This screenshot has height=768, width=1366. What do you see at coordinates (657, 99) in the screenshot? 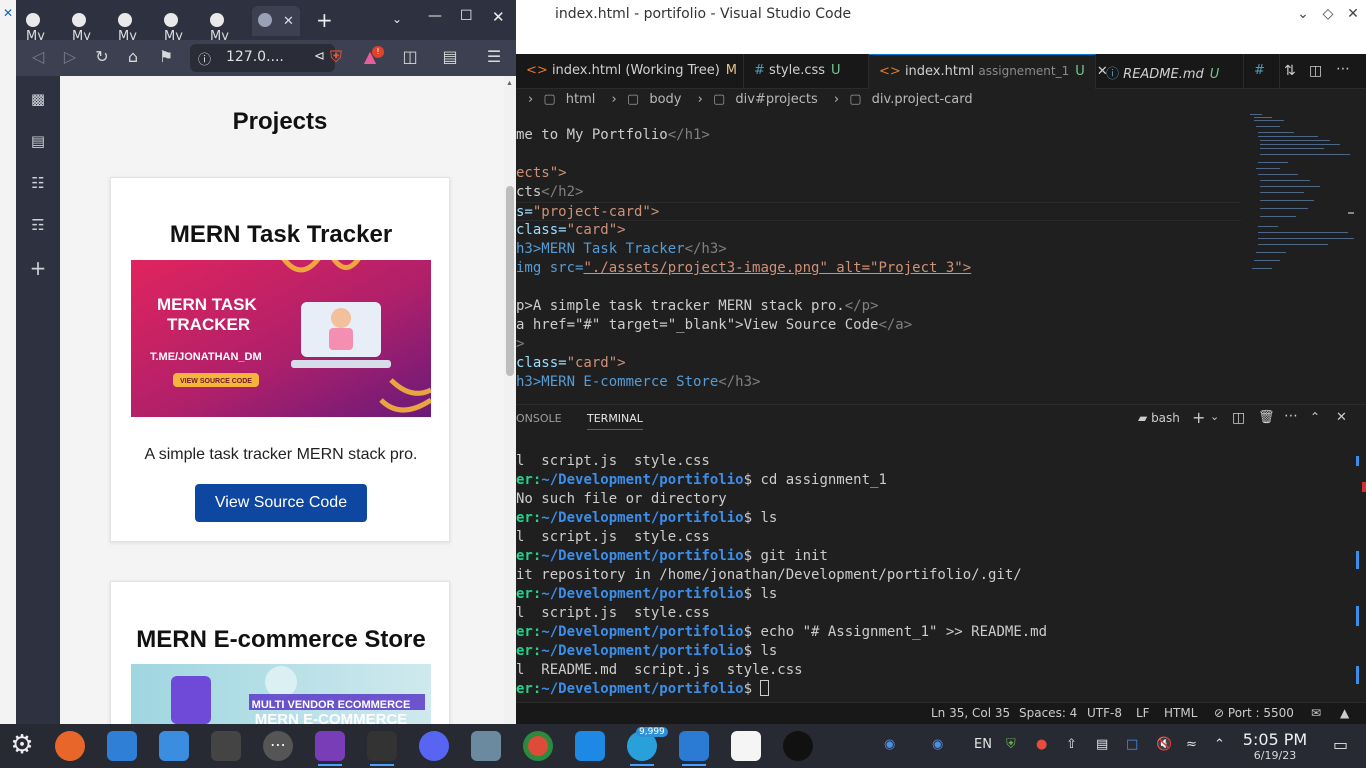
I see `breadcrumb-item: ▢ body` at bounding box center [657, 99].